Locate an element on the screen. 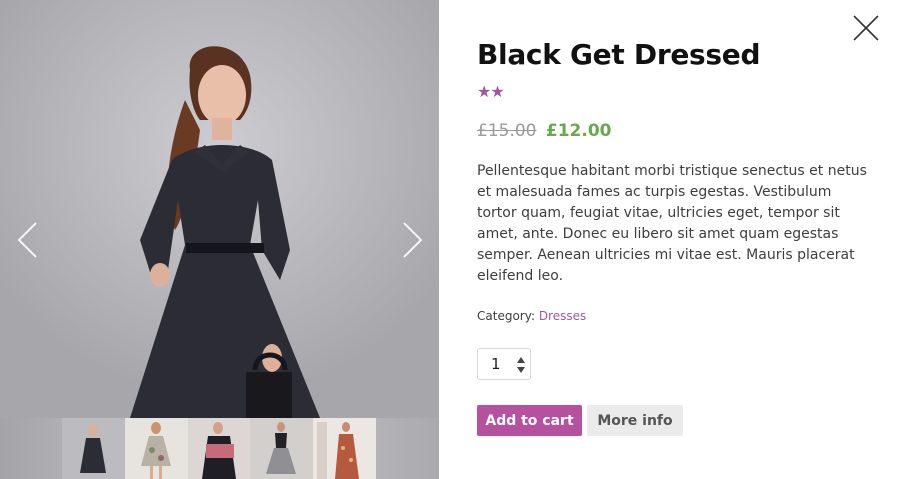 The width and height of the screenshot is (899, 479). quantity-stepper: 1 is located at coordinates (504, 364).